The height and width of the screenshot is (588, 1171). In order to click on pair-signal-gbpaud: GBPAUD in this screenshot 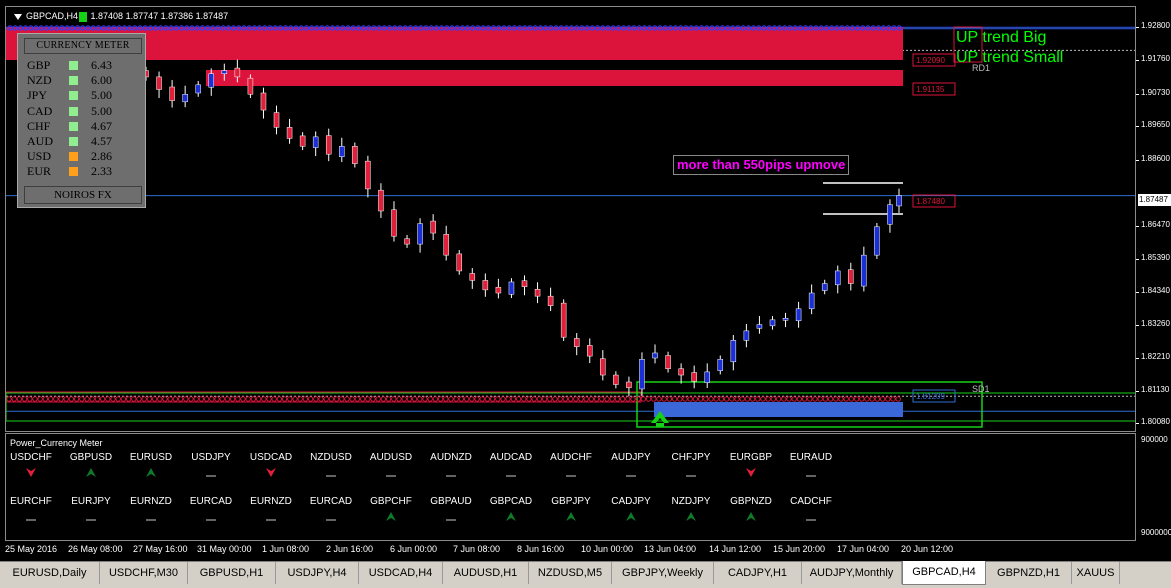, I will do `click(451, 511)`.